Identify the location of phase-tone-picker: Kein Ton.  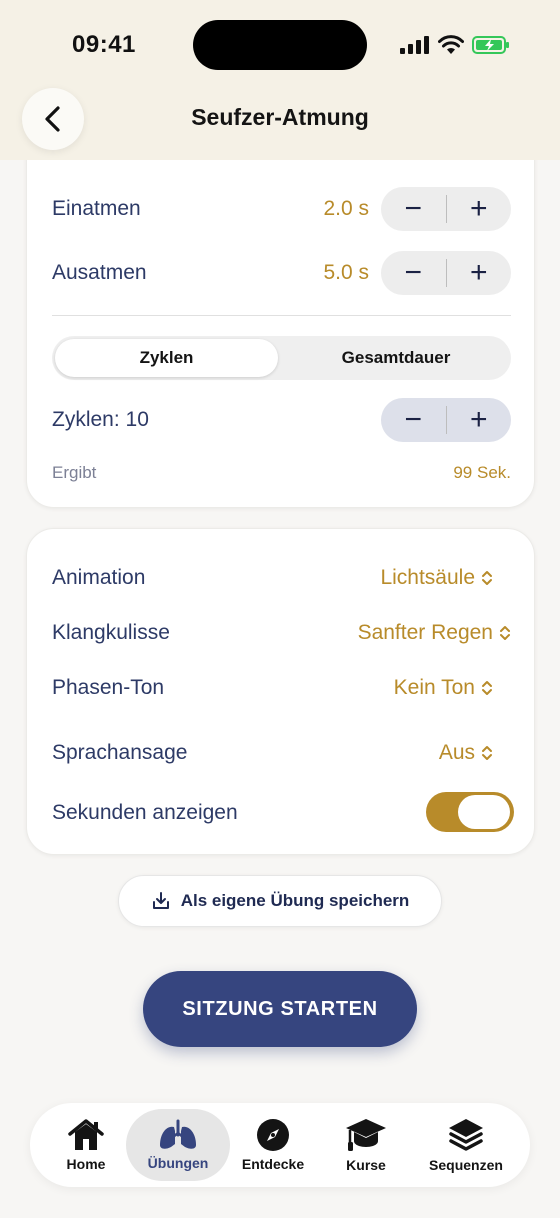
(385, 688).